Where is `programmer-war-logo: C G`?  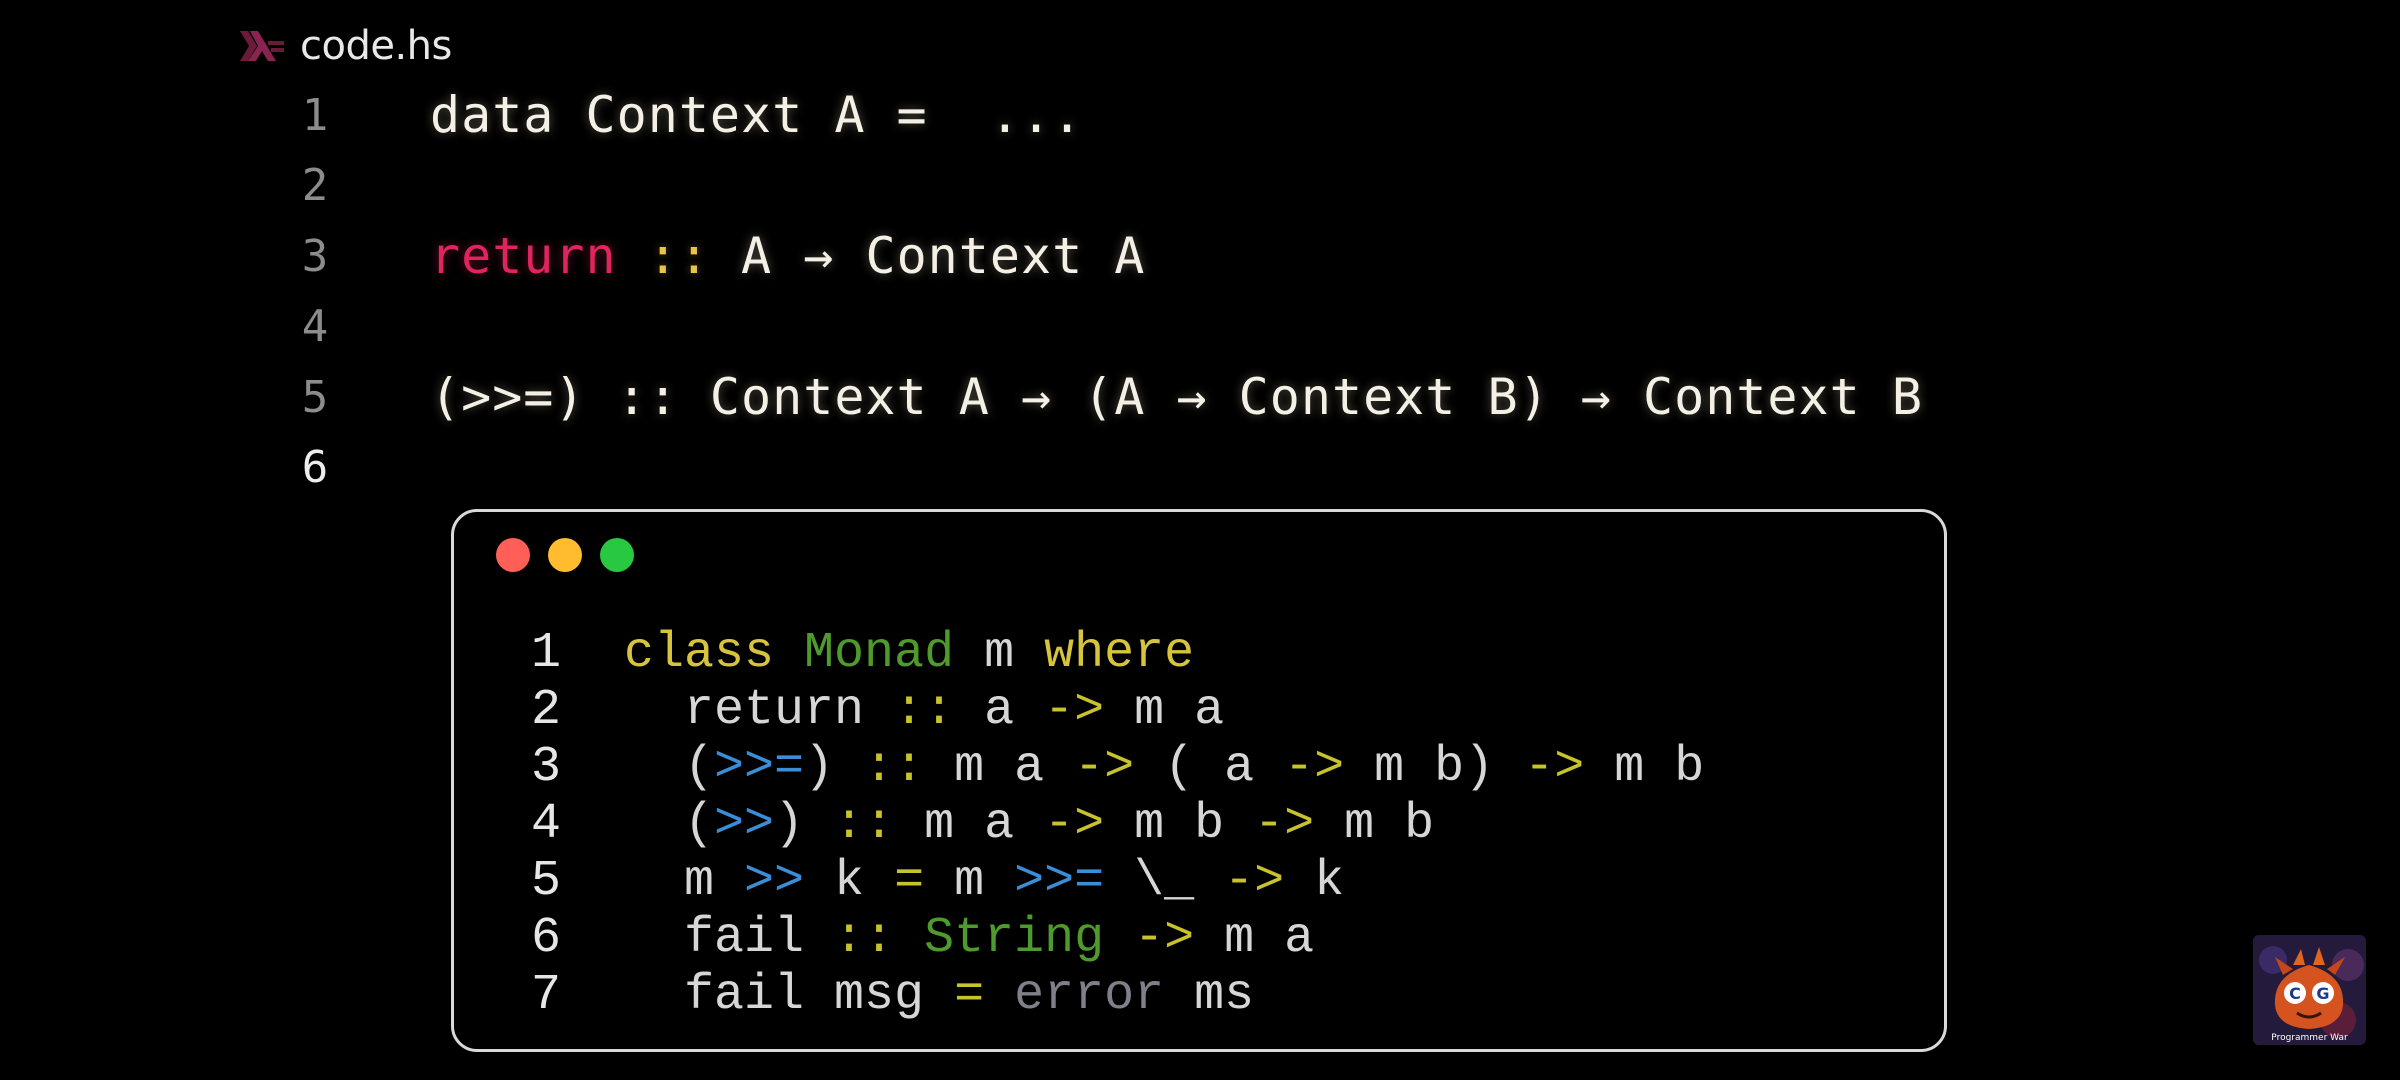 programmer-war-logo: C G is located at coordinates (2309, 990).